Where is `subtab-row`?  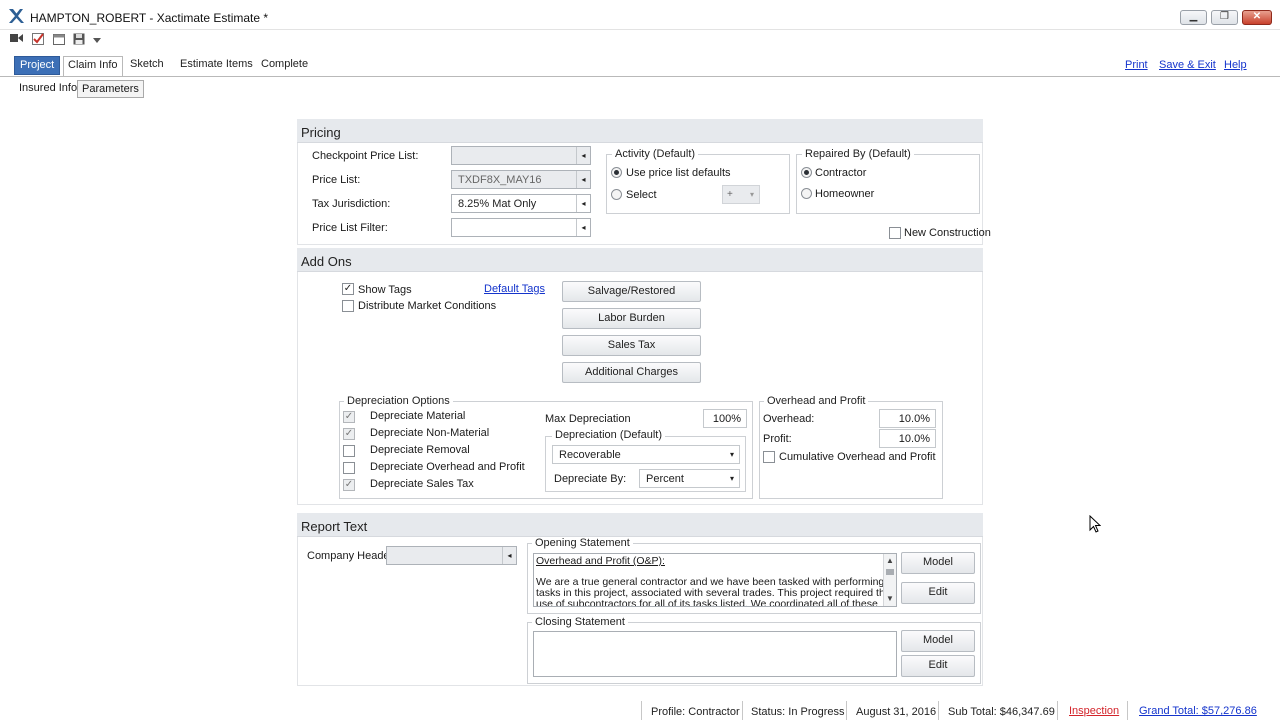 subtab-row is located at coordinates (640, 88).